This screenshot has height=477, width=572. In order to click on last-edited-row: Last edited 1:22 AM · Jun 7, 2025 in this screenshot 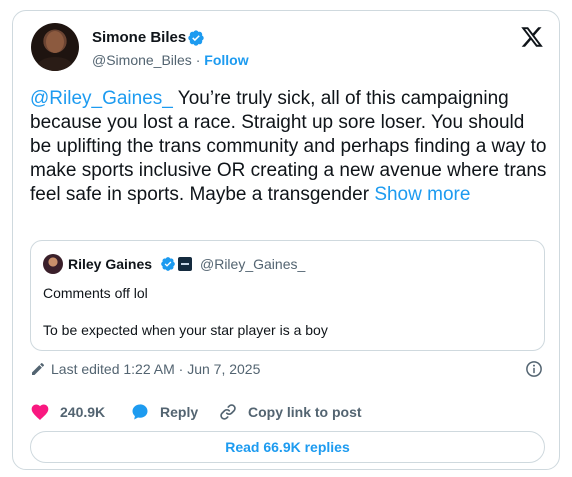, I will do `click(145, 369)`.